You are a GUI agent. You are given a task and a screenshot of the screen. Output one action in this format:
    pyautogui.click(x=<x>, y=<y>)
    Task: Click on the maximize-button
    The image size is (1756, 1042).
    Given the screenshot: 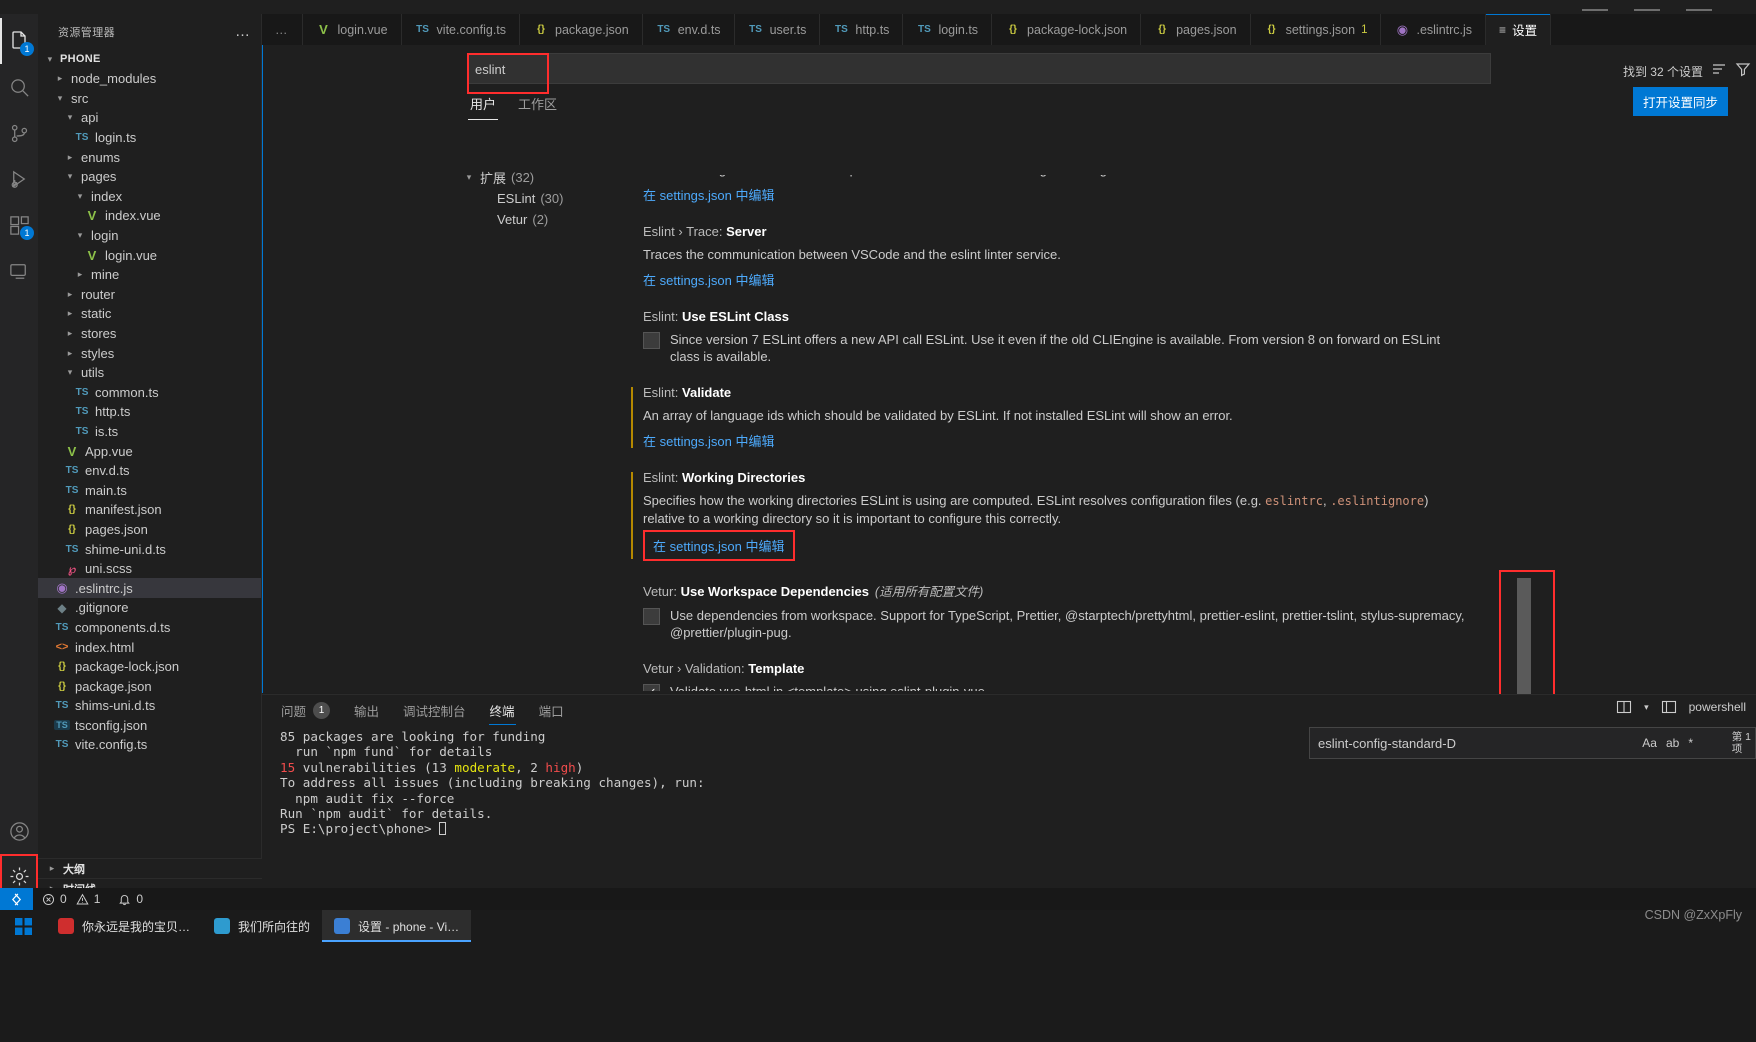 What is the action you would take?
    pyautogui.click(x=1647, y=6)
    